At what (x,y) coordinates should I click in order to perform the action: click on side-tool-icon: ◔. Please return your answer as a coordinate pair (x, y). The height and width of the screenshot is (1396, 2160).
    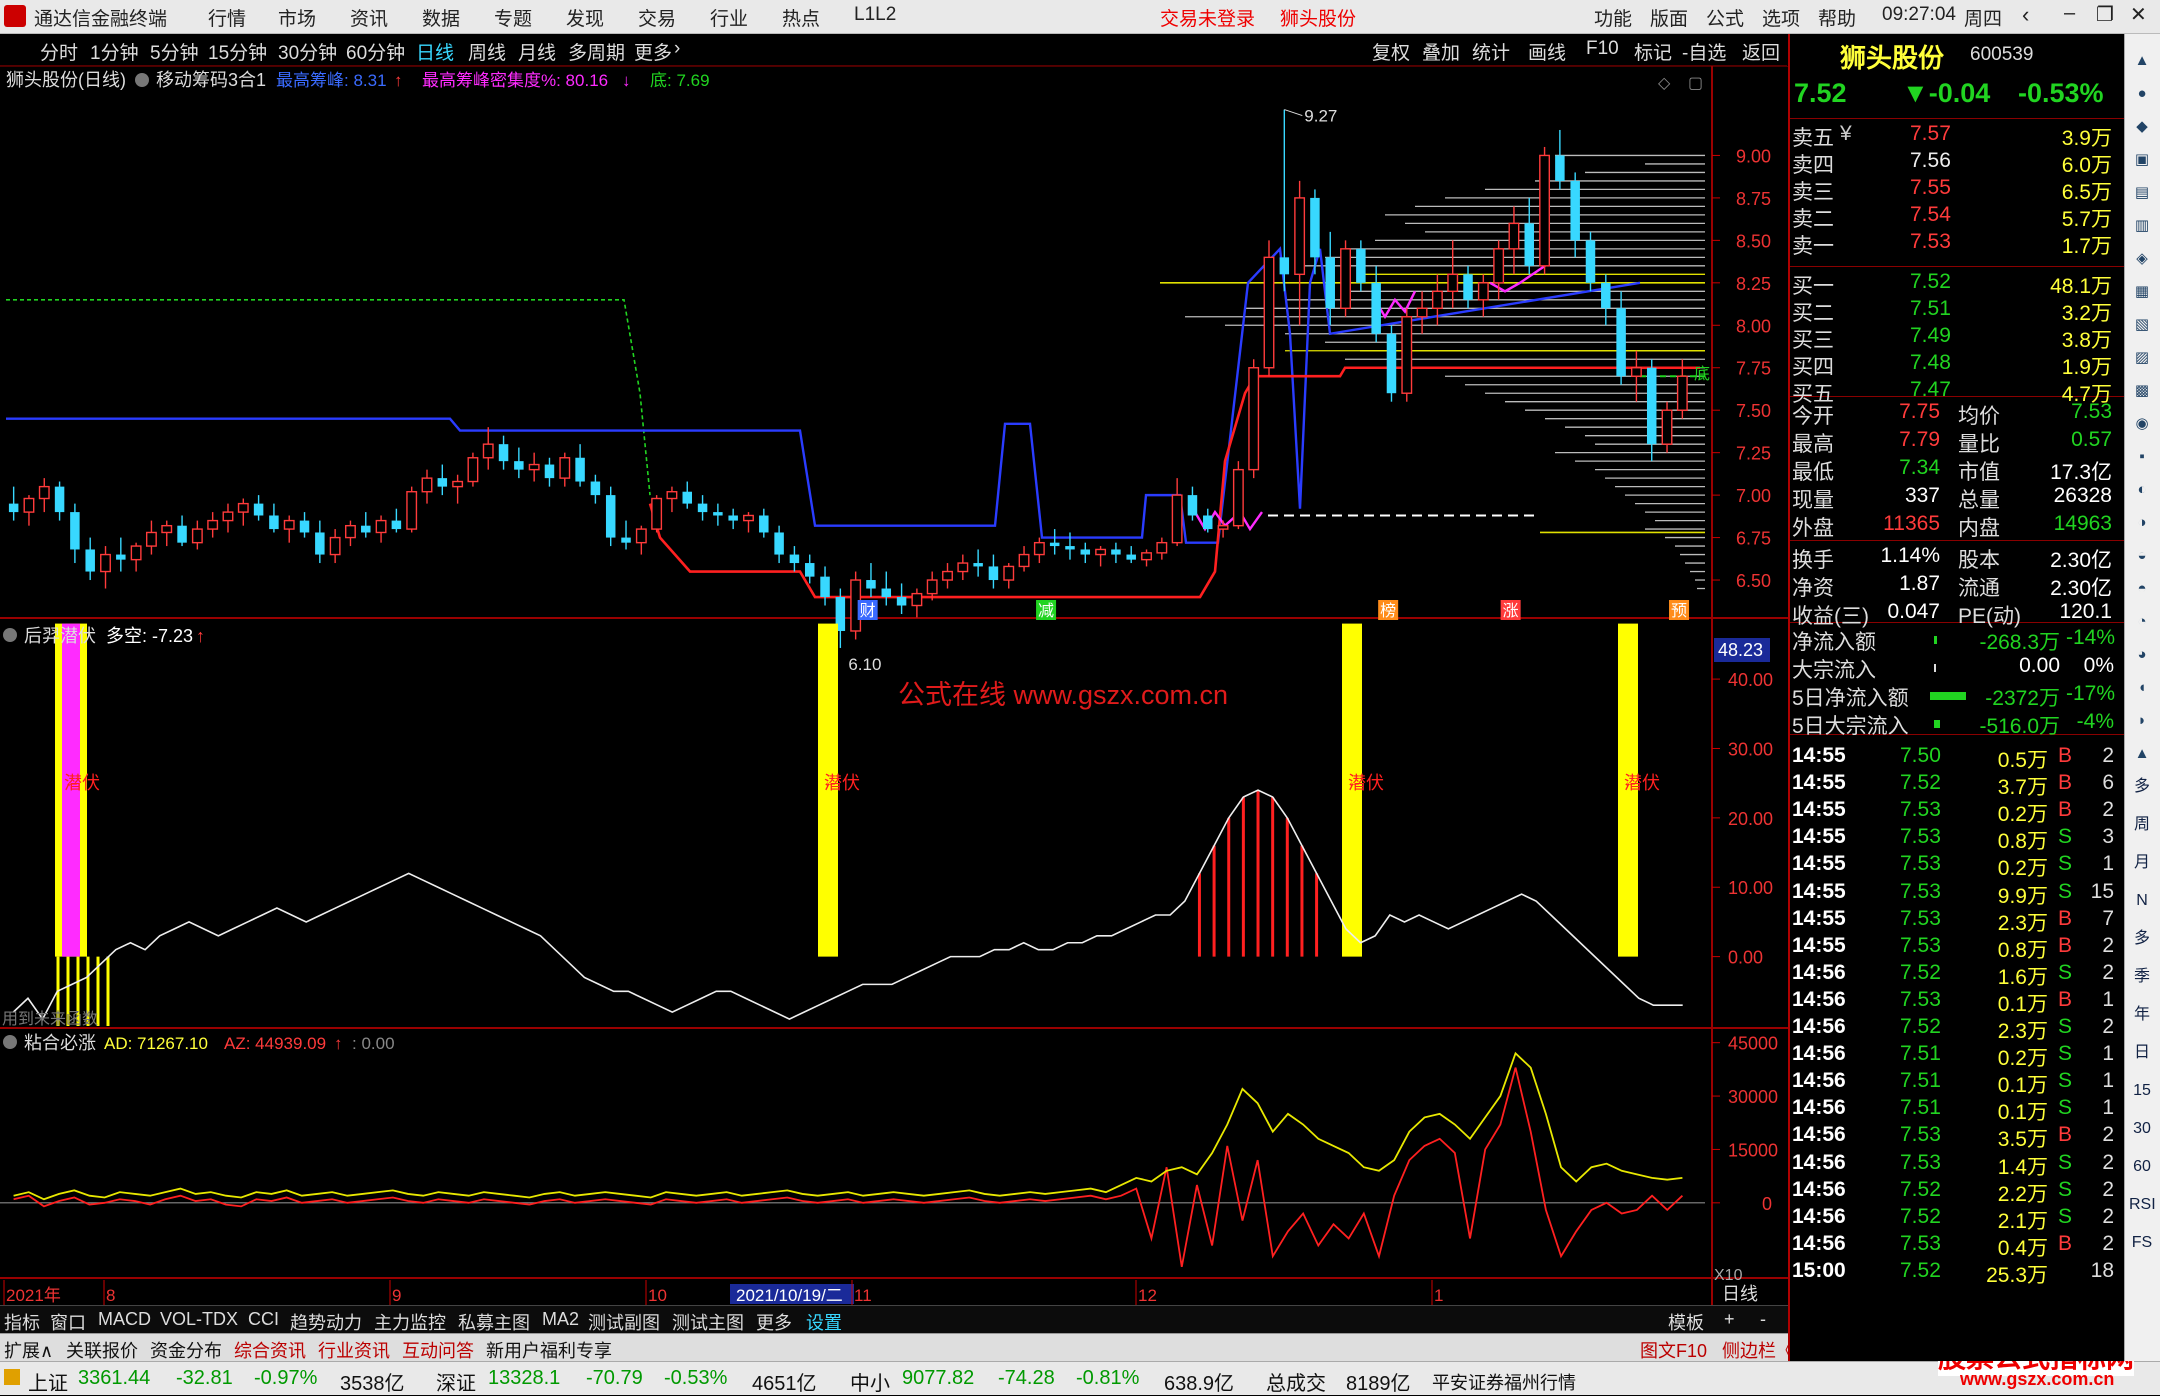
    Looking at the image, I should click on (2142, 622).